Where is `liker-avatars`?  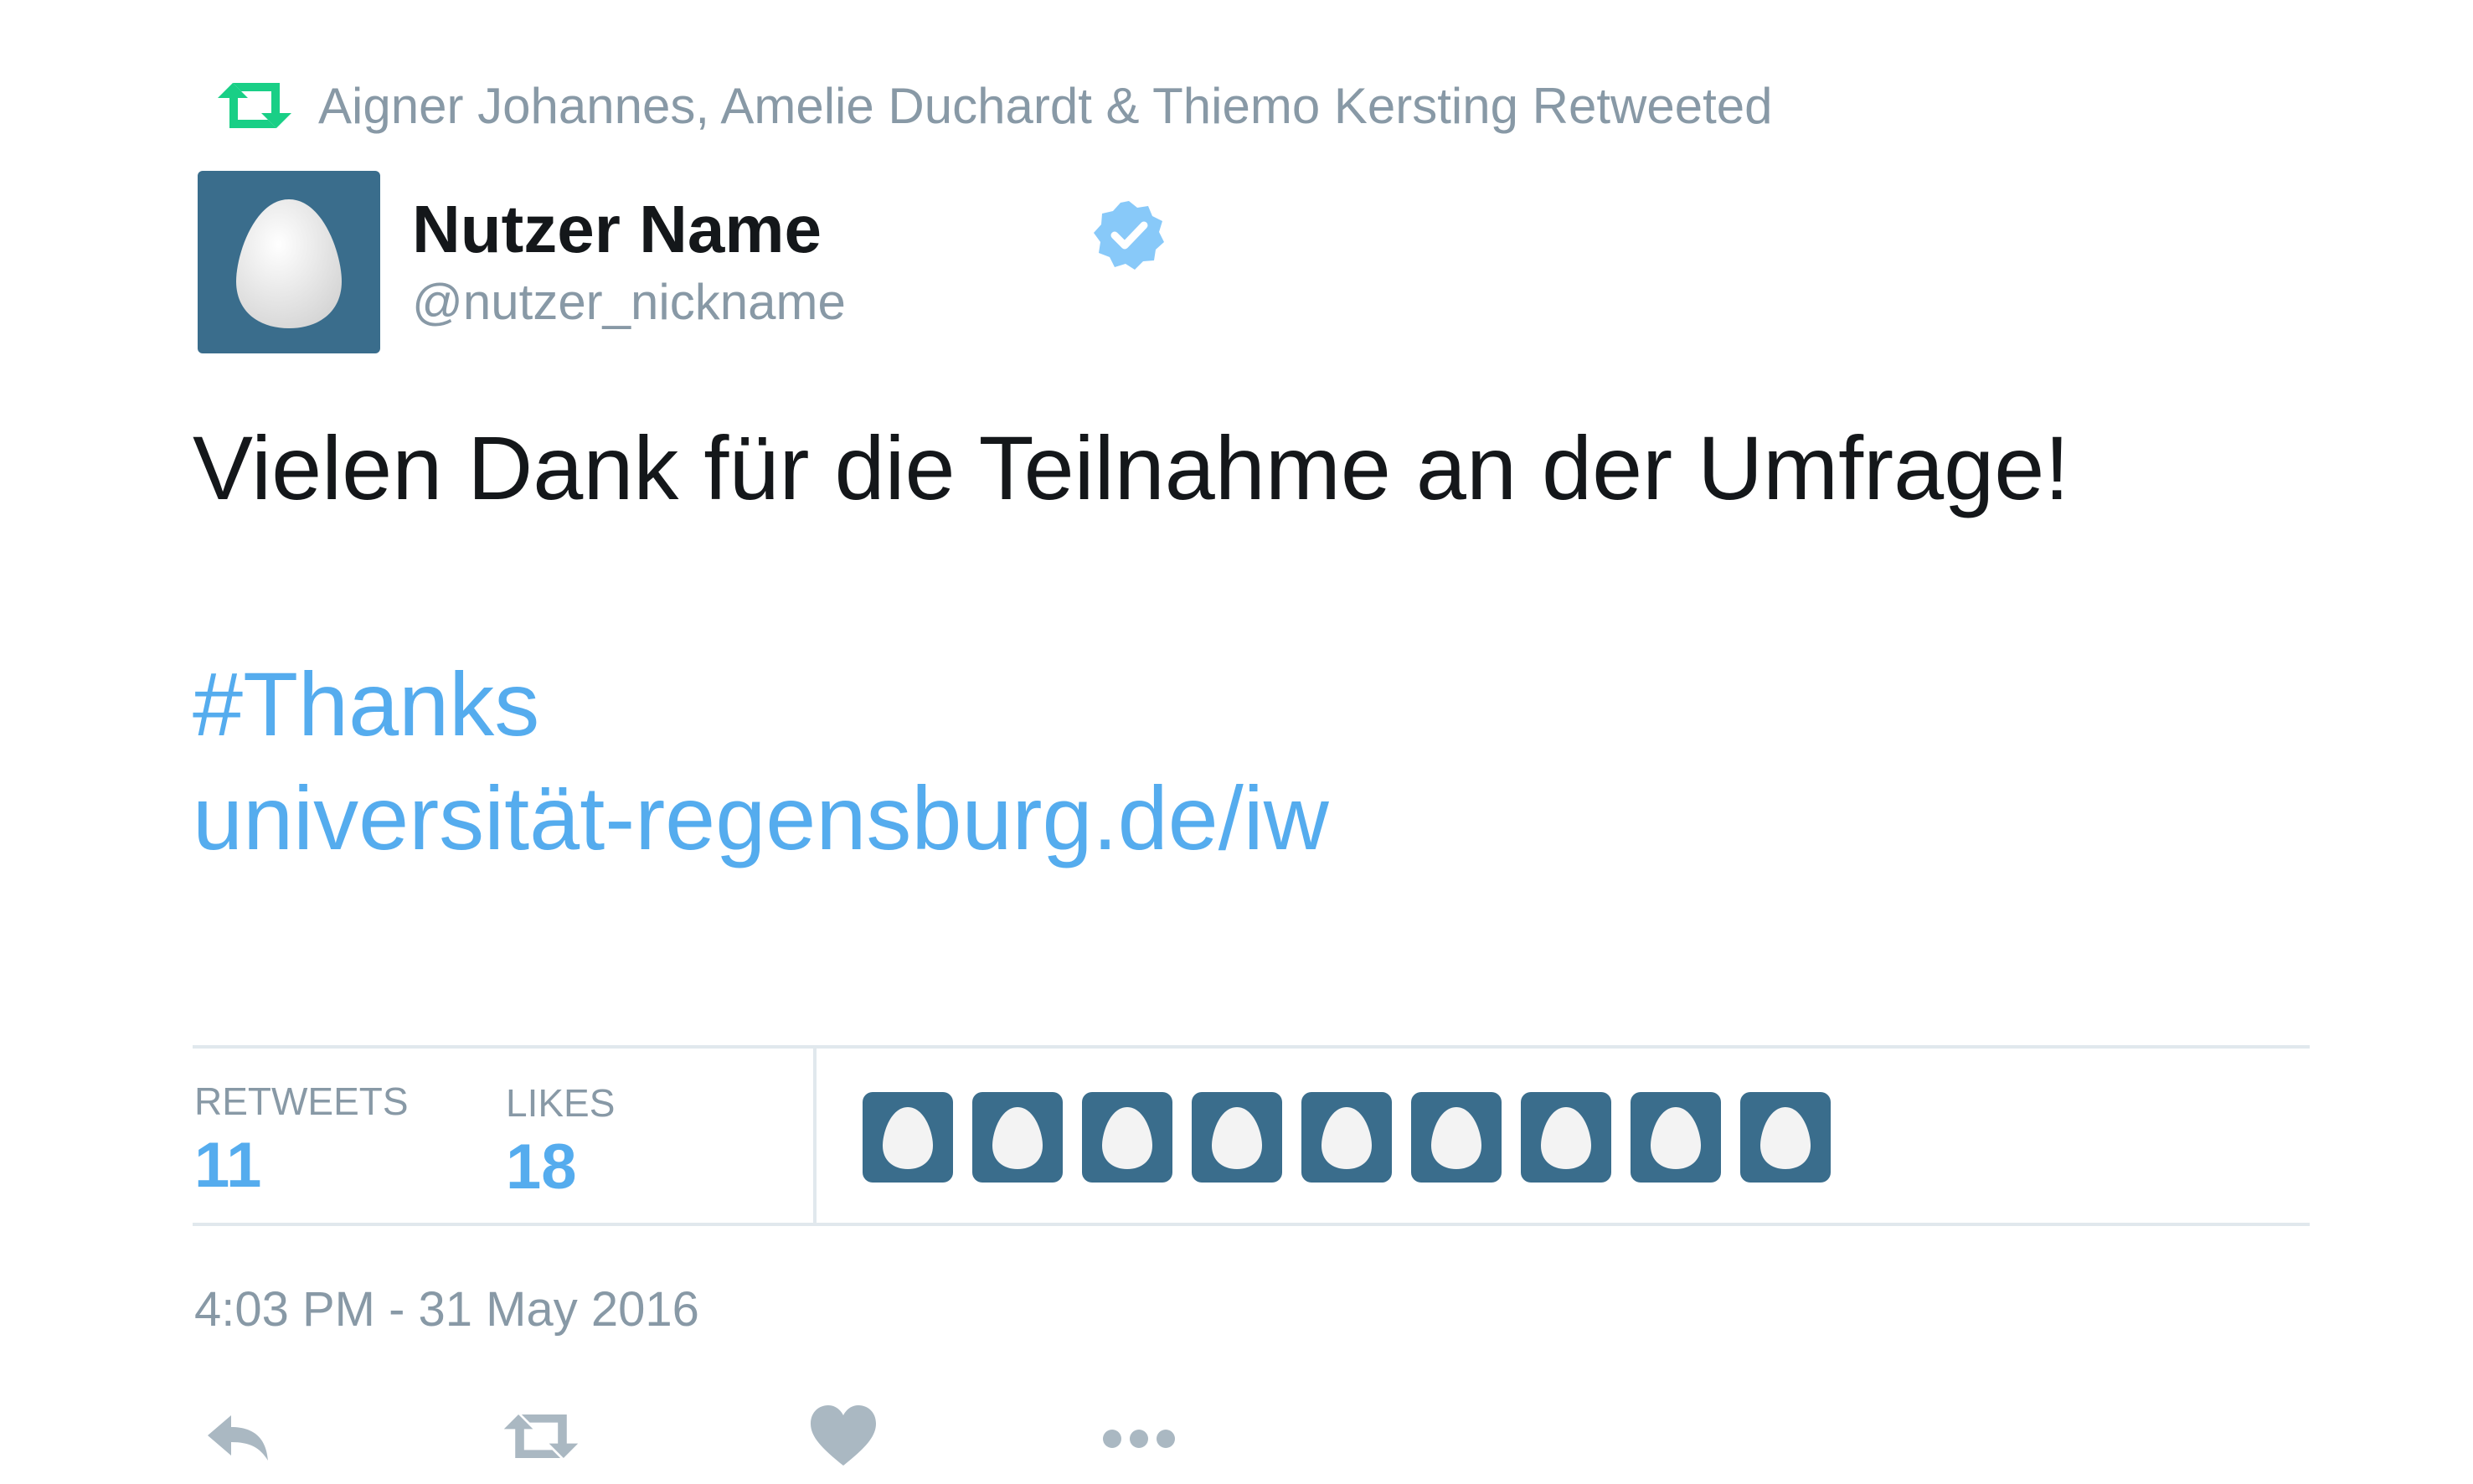 liker-avatars is located at coordinates (1356, 1137).